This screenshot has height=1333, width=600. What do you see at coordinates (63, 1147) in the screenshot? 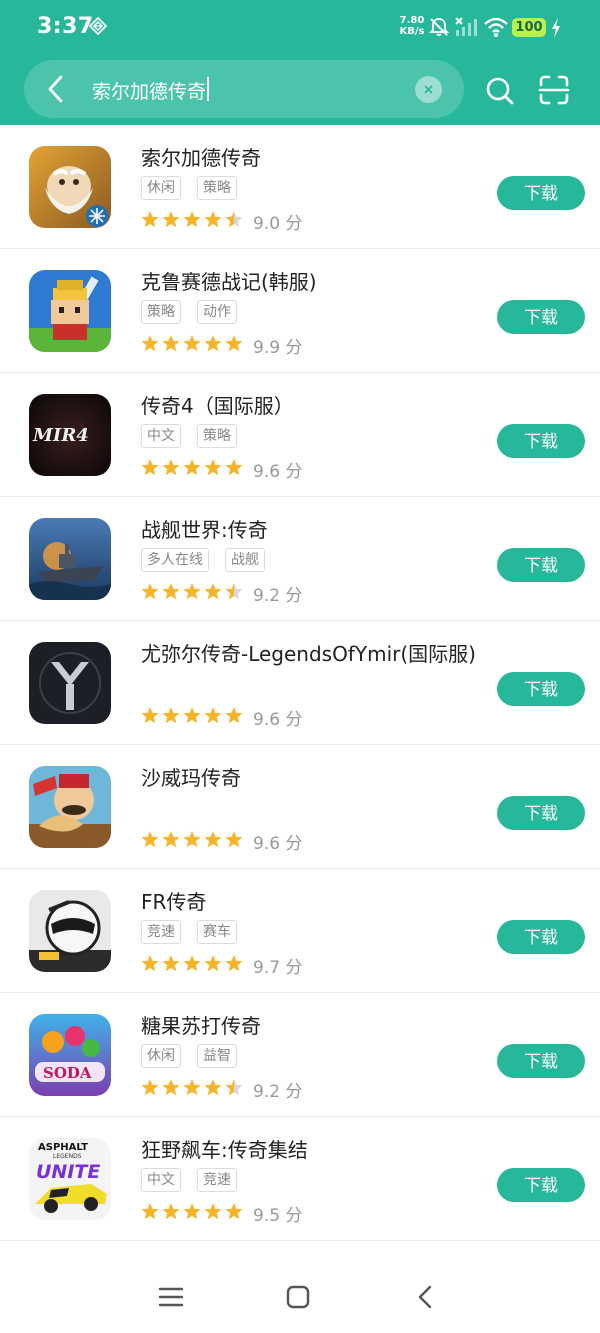
I see `asphalt-logo-text: ASPHALT` at bounding box center [63, 1147].